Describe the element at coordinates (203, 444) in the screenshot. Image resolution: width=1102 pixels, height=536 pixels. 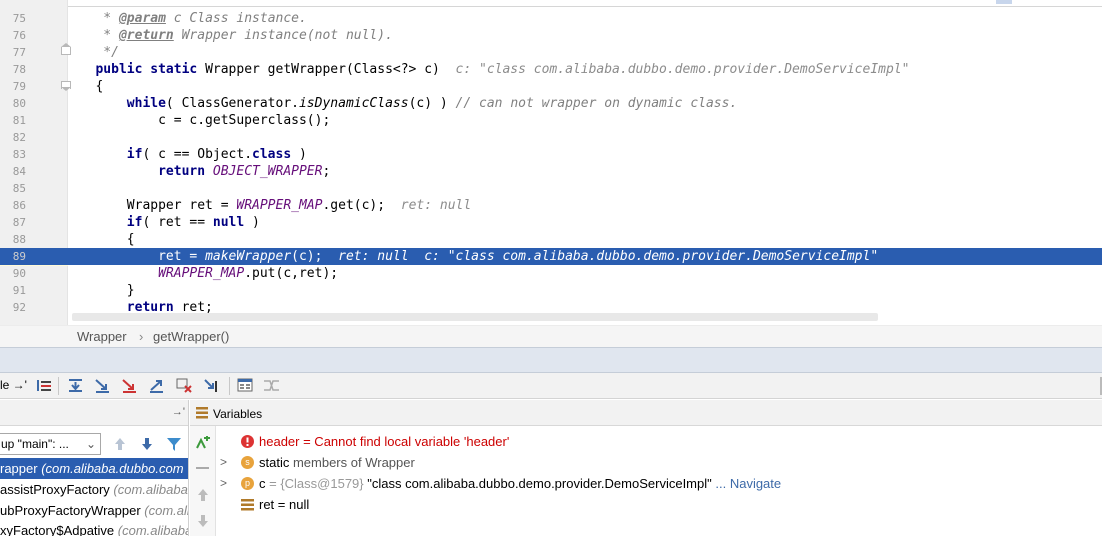
I see `new-watch-icon` at that location.